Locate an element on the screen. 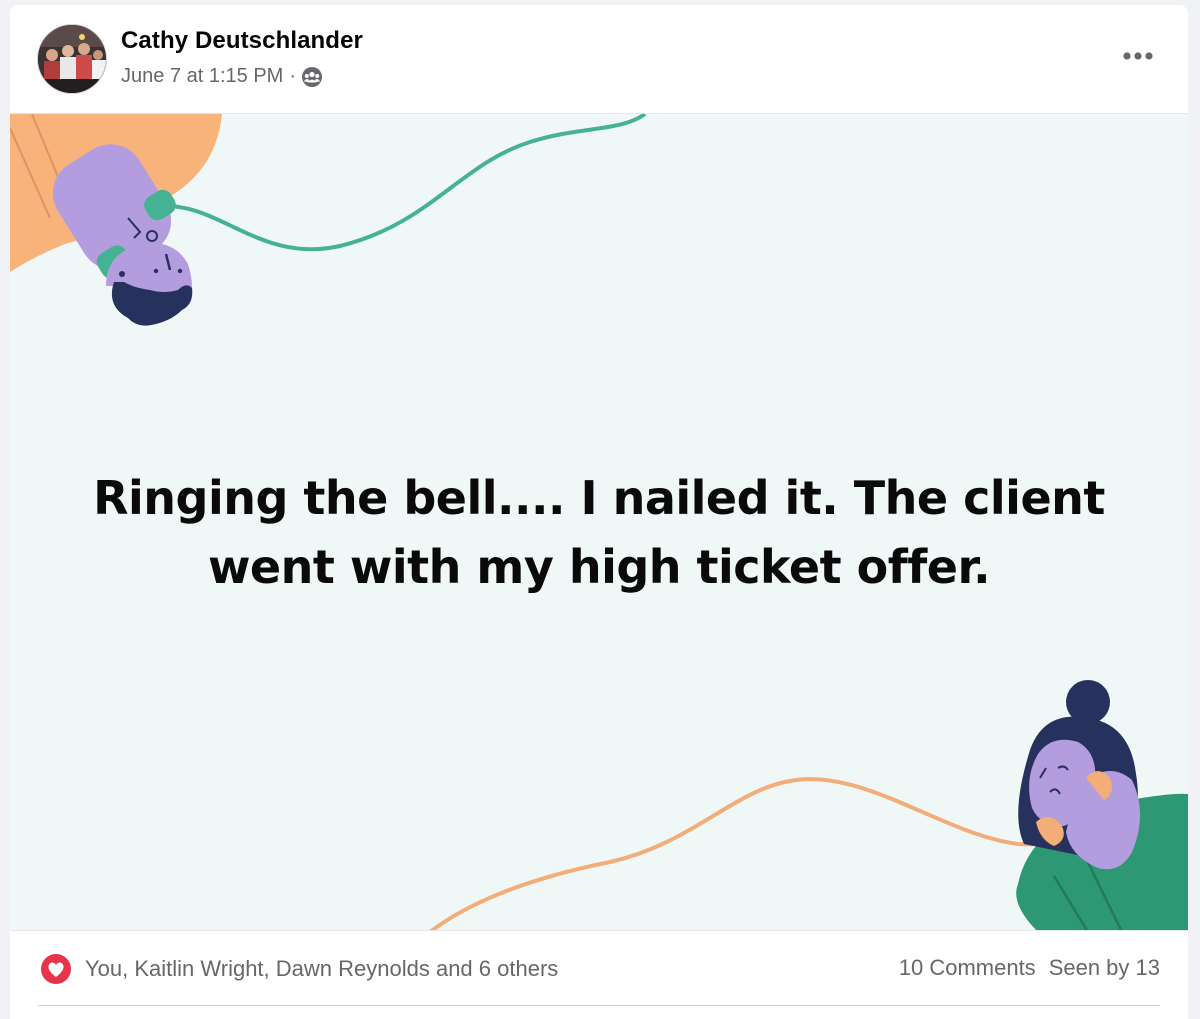  comments-count-link: 10 Comments is located at coordinates (967, 968).